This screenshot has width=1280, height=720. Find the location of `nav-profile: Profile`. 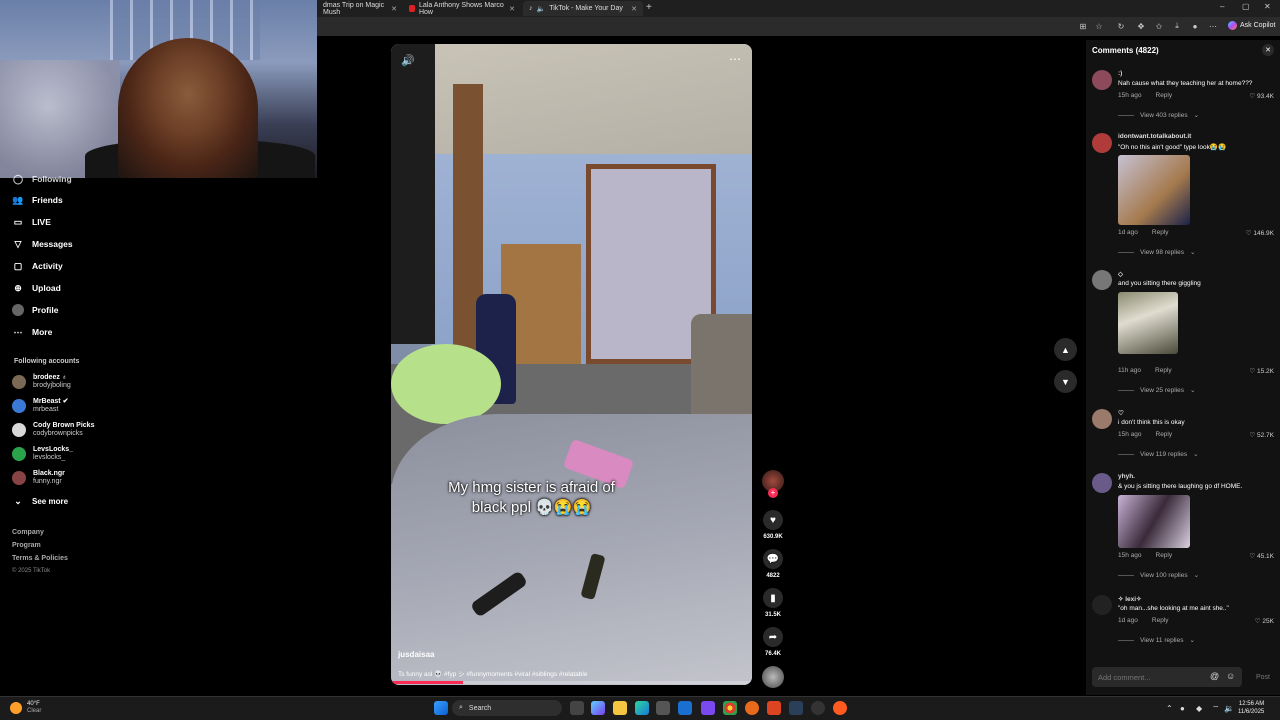

nav-profile: Profile is located at coordinates (35, 310).